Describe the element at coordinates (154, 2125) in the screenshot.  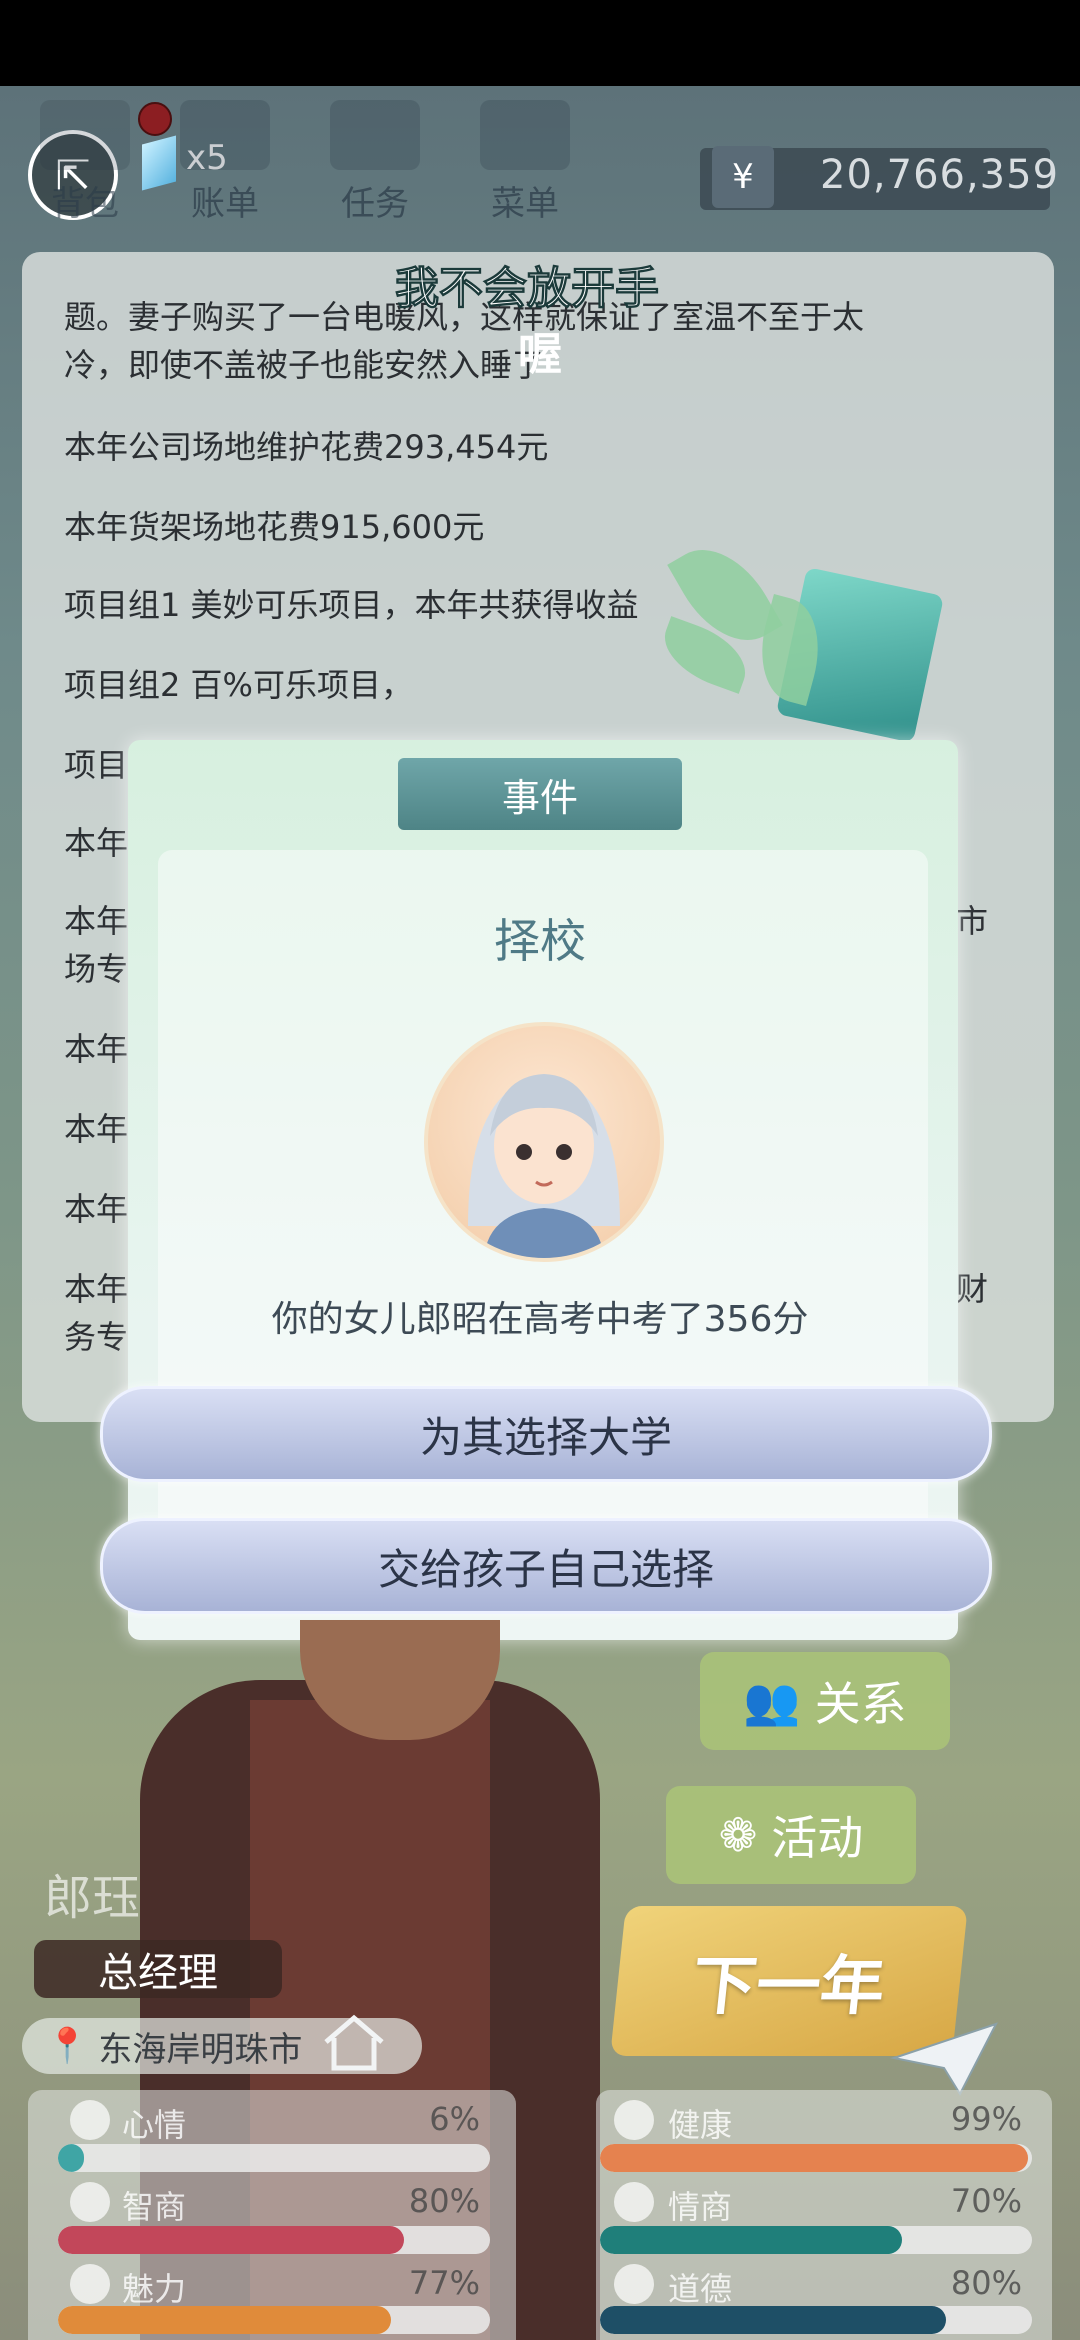
I see `stat-label: 心情` at that location.